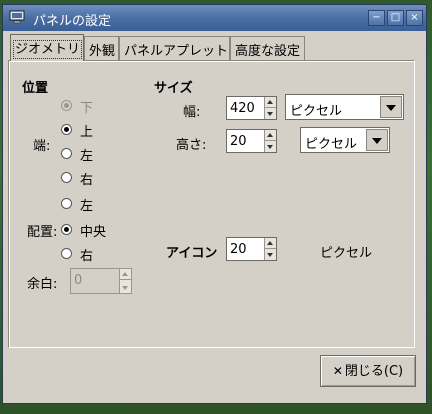 The height and width of the screenshot is (414, 432). I want to click on close-button: ✕ 閉じる(C), so click(368, 371).